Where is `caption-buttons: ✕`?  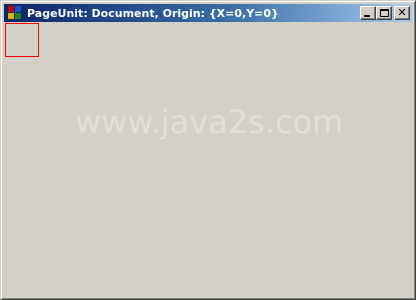 caption-buttons: ✕ is located at coordinates (385, 13).